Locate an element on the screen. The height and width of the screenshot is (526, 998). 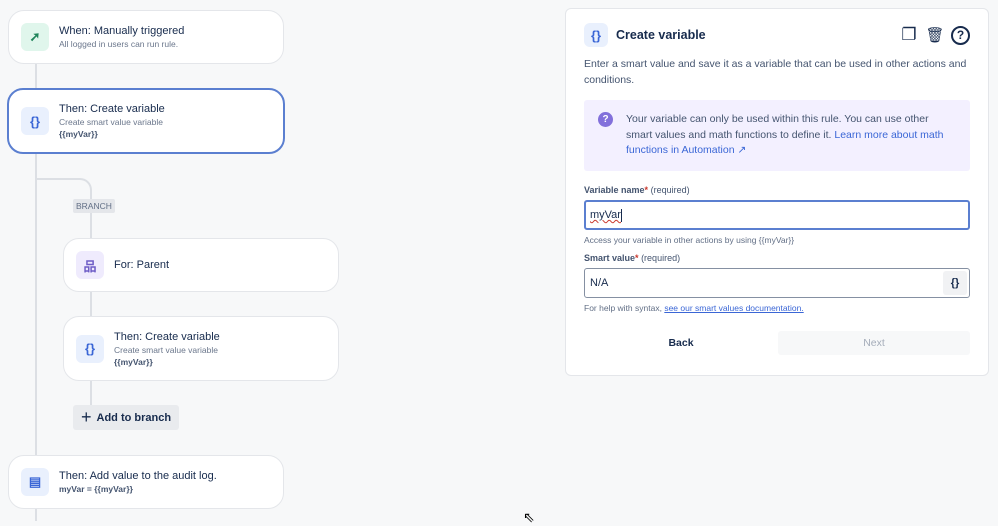
card-value: myVar = {{myVar}} is located at coordinates (96, 489).